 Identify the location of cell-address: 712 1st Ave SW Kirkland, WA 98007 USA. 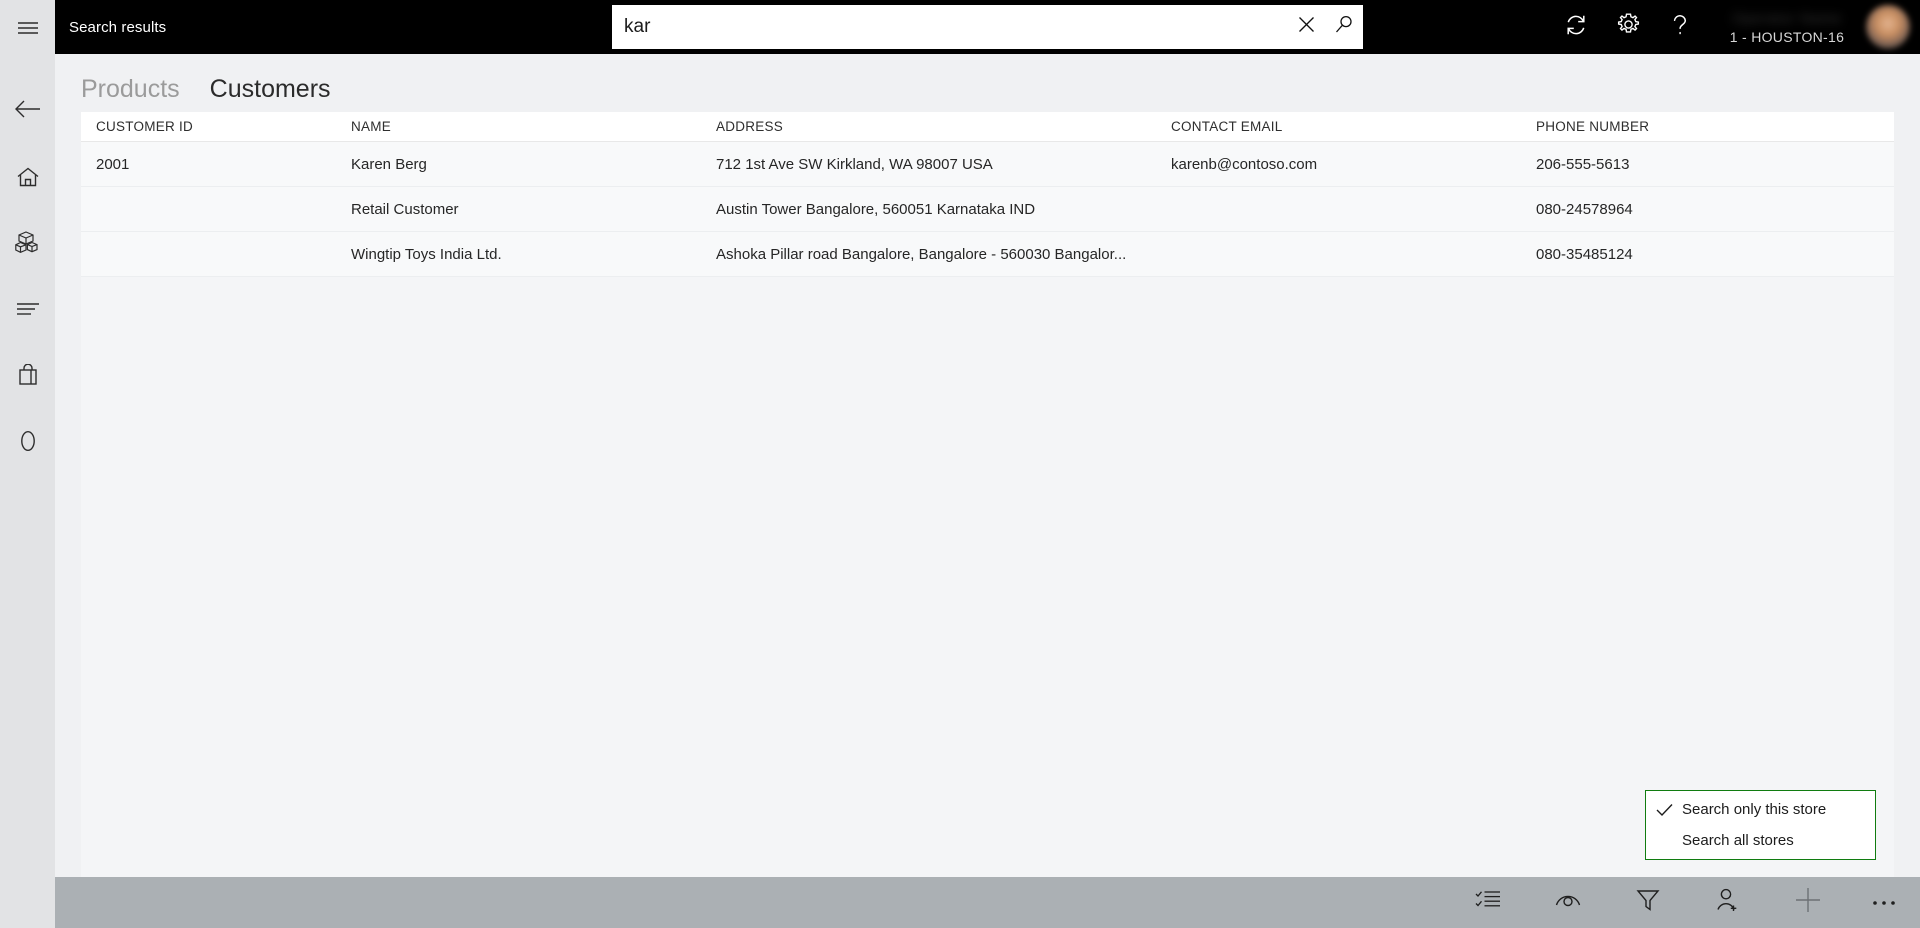
(854, 164).